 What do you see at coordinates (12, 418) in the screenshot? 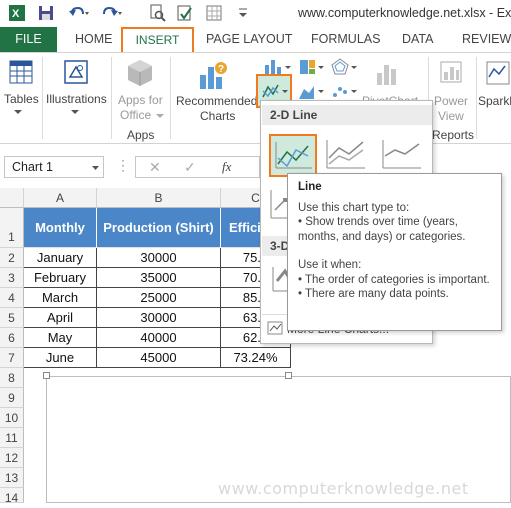
I see `row-header: 10` at bounding box center [12, 418].